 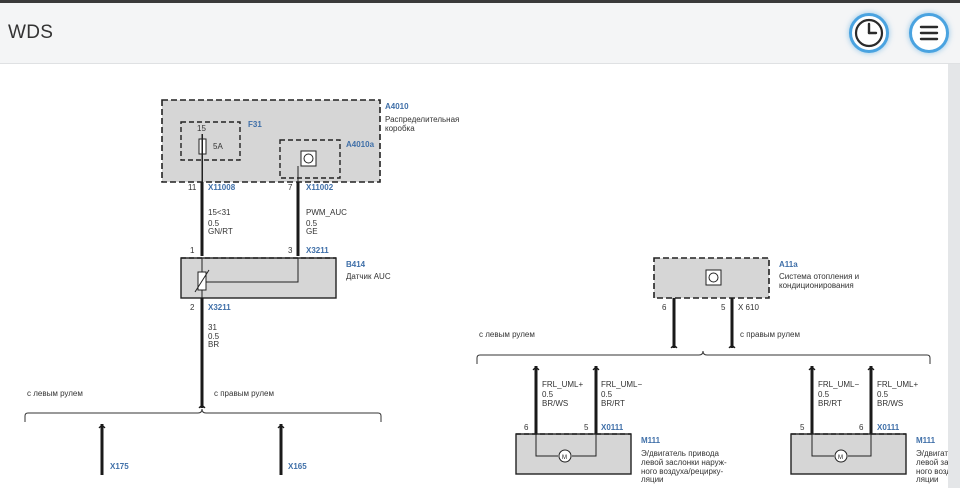 What do you see at coordinates (573, 454) in the screenshot?
I see `m111-left-motor-box` at bounding box center [573, 454].